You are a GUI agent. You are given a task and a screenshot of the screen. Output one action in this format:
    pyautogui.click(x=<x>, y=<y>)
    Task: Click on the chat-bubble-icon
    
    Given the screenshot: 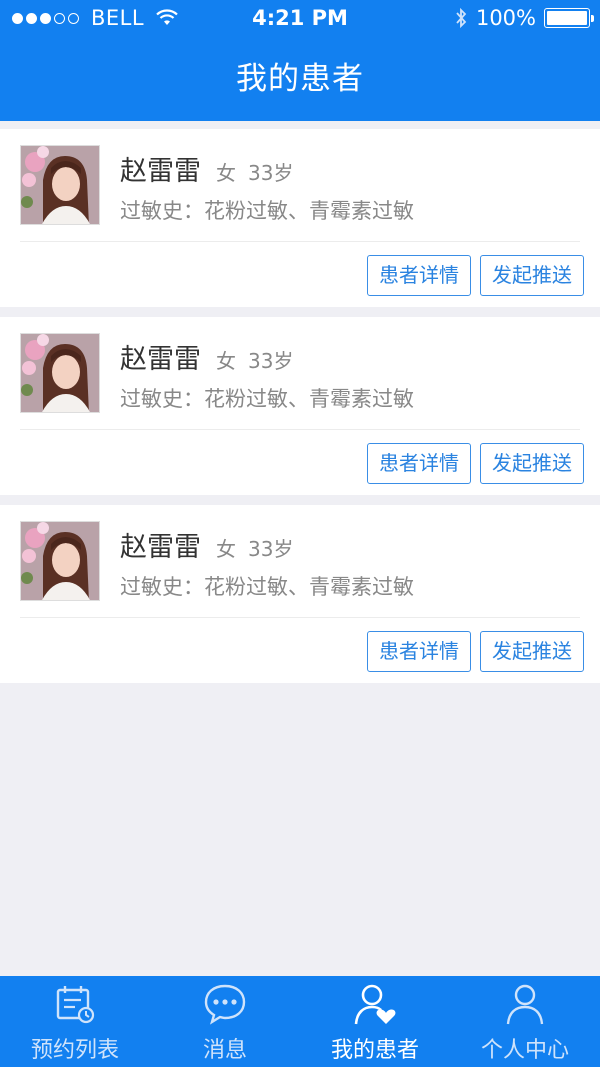 What is the action you would take?
    pyautogui.click(x=225, y=1004)
    